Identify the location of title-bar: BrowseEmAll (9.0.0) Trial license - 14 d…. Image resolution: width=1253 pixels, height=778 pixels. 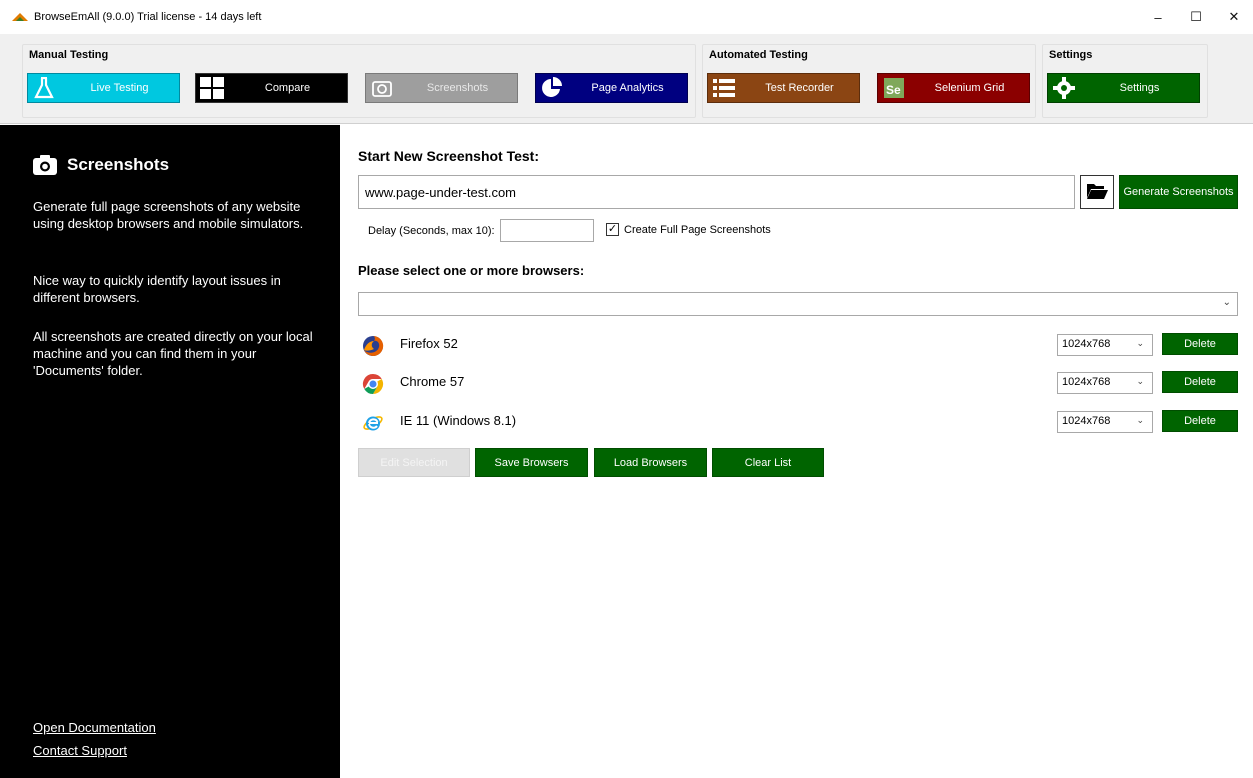
(626, 17).